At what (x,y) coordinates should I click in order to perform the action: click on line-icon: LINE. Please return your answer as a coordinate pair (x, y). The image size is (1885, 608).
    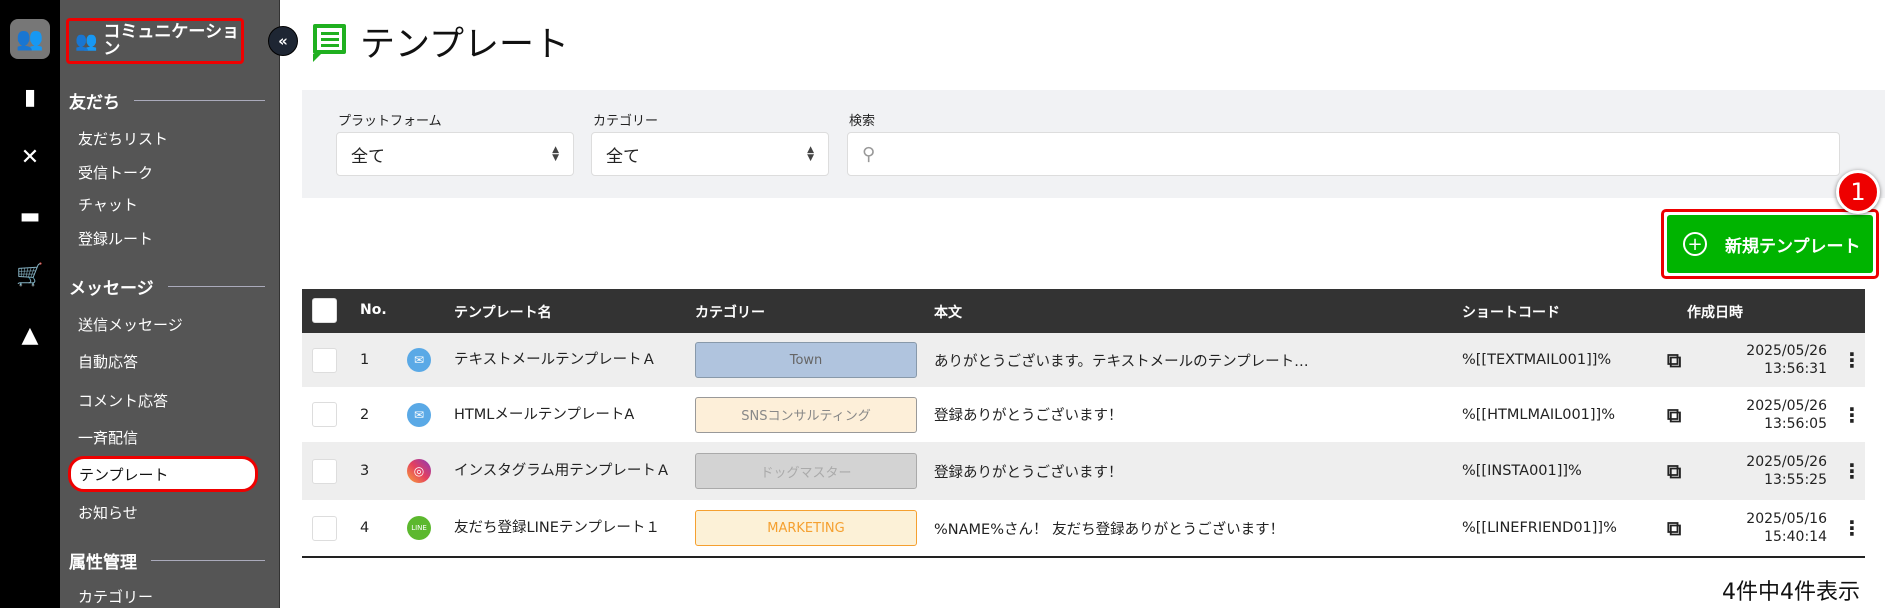
    Looking at the image, I should click on (419, 528).